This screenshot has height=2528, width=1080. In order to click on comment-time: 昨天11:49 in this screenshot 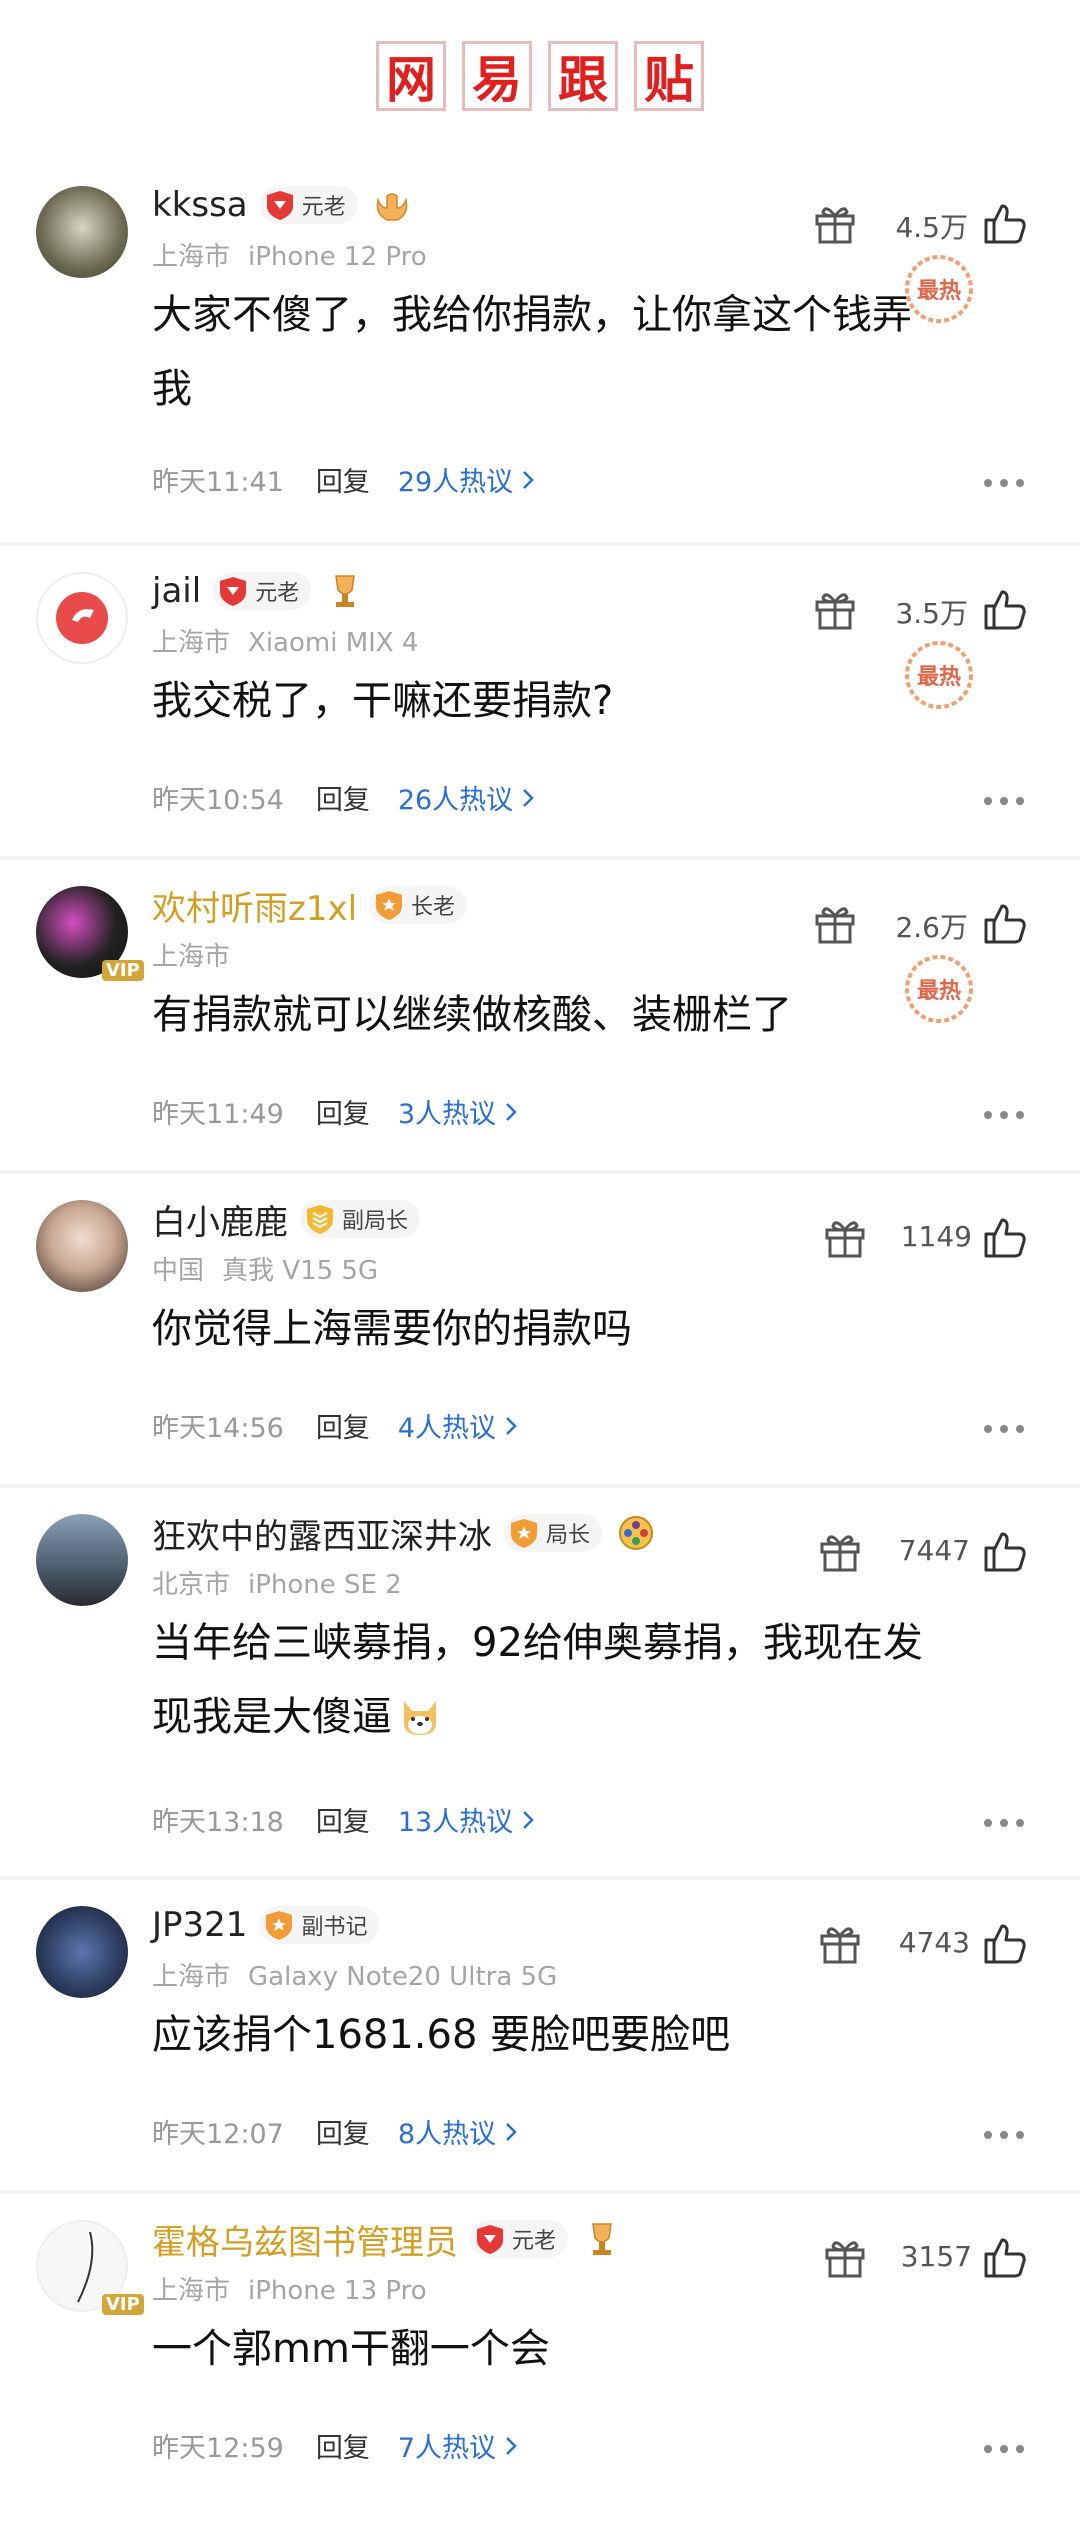, I will do `click(218, 1114)`.